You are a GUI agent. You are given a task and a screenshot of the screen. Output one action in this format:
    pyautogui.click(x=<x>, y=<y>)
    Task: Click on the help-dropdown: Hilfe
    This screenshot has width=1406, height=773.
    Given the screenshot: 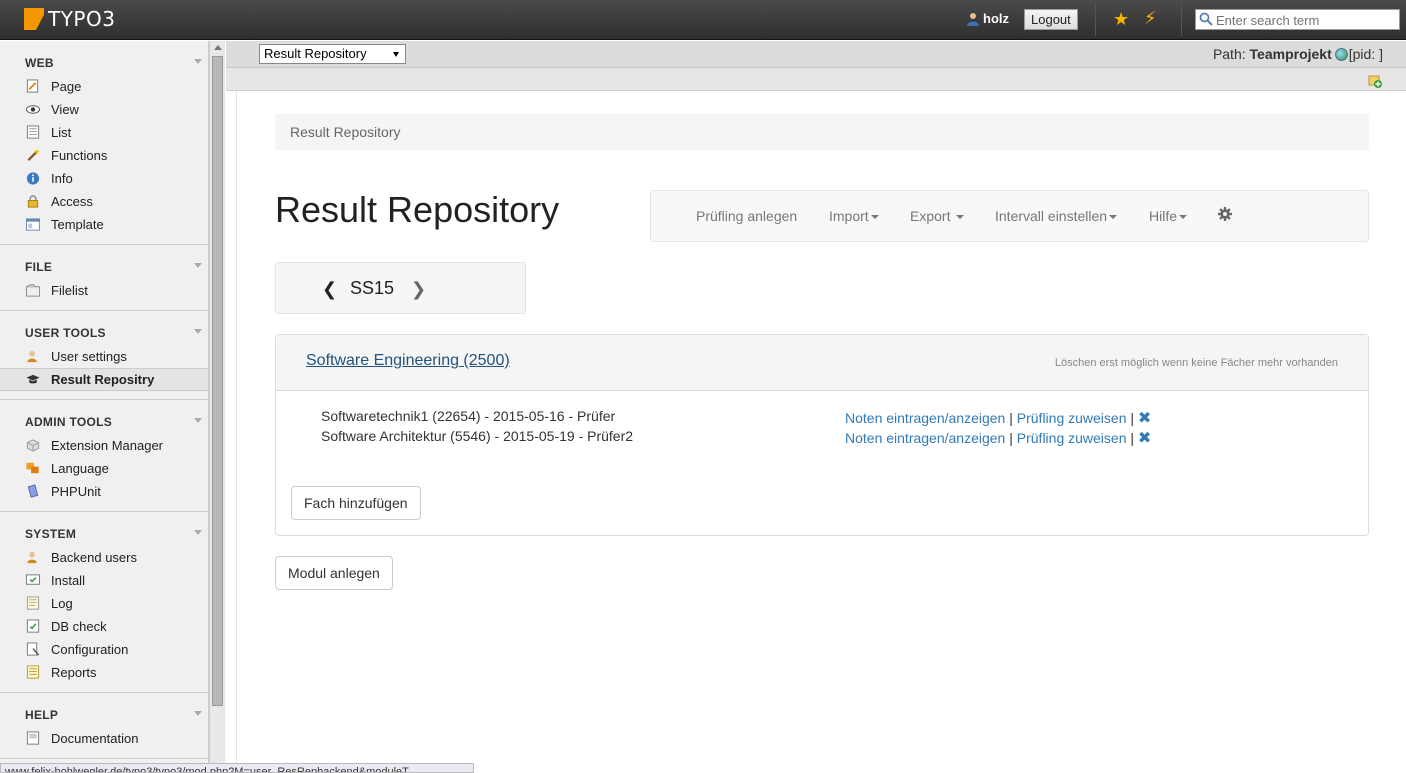 What is the action you would take?
    pyautogui.click(x=1168, y=216)
    